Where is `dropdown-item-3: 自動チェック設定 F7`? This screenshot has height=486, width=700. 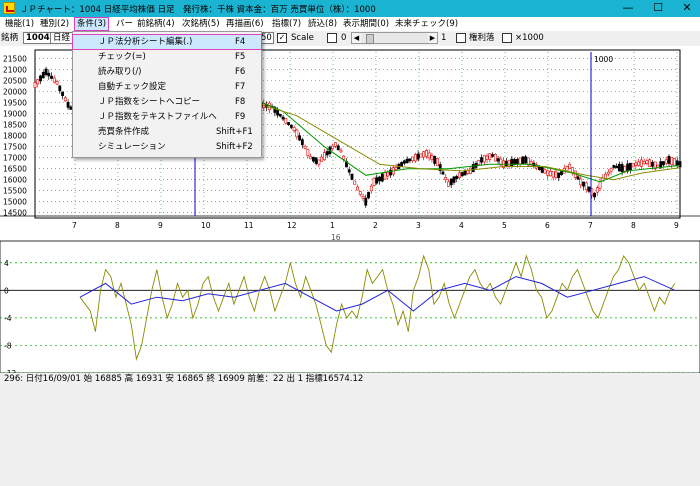 dropdown-item-3: 自動チェック設定 F7 is located at coordinates (167, 87).